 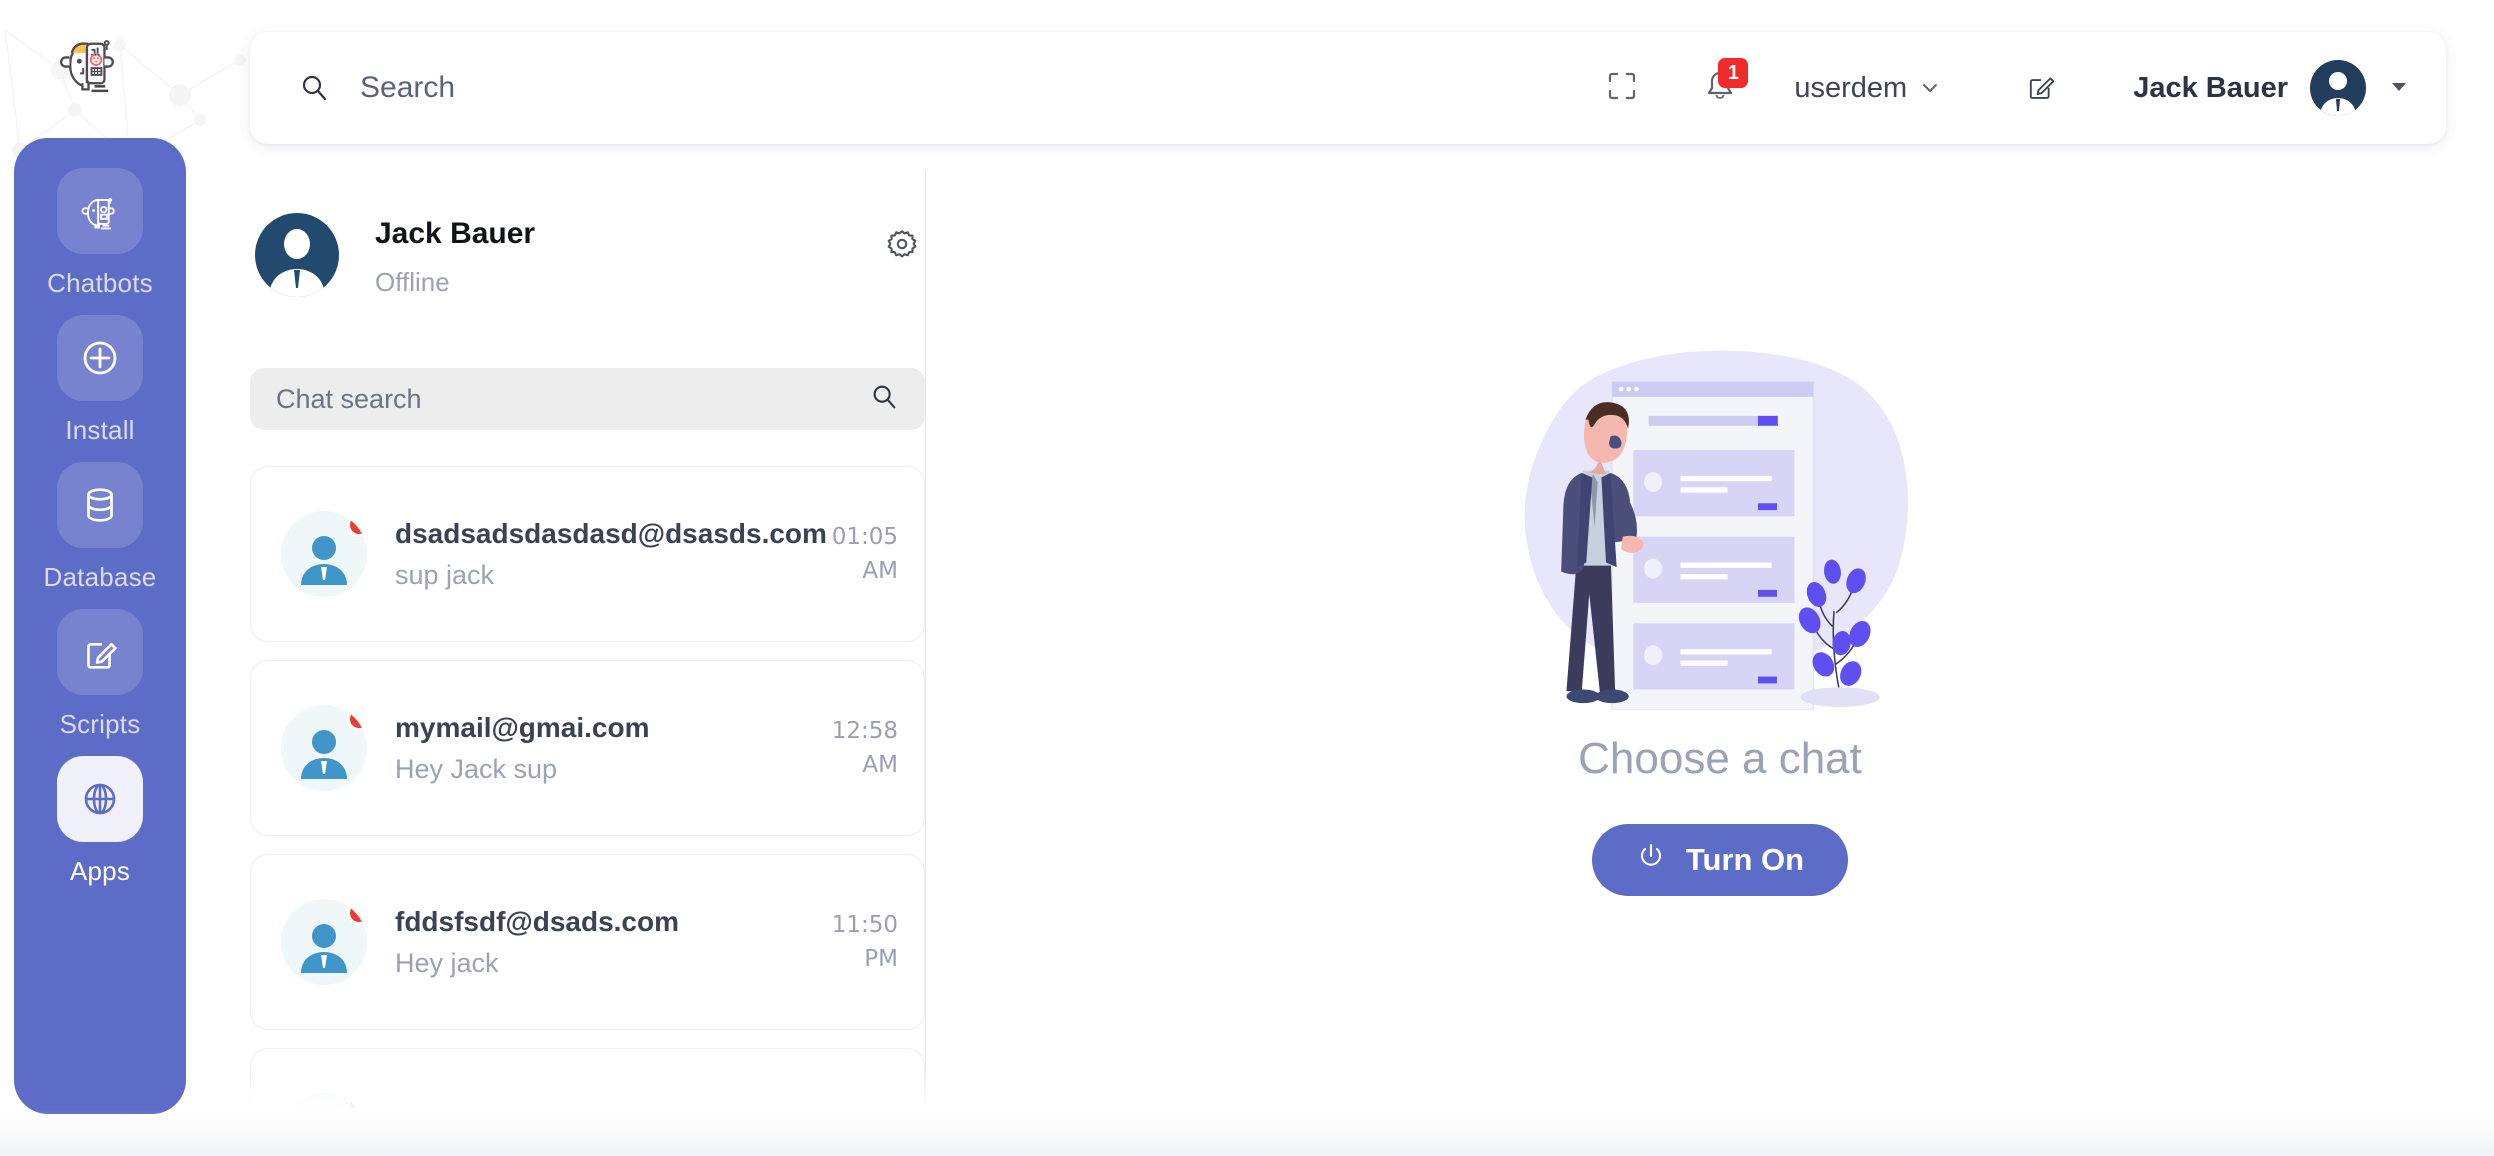 I want to click on workspace-selector: userdem, so click(x=1867, y=88).